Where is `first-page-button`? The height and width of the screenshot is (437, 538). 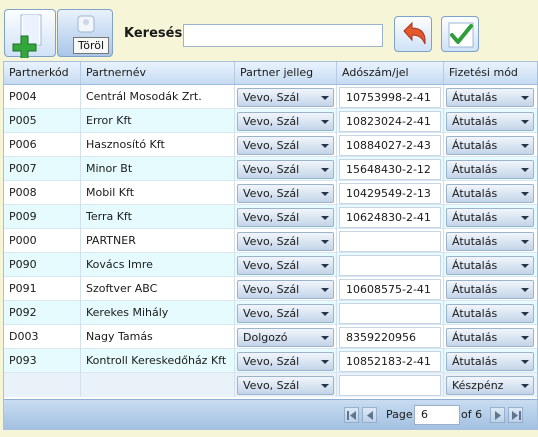
first-page-button is located at coordinates (351, 415).